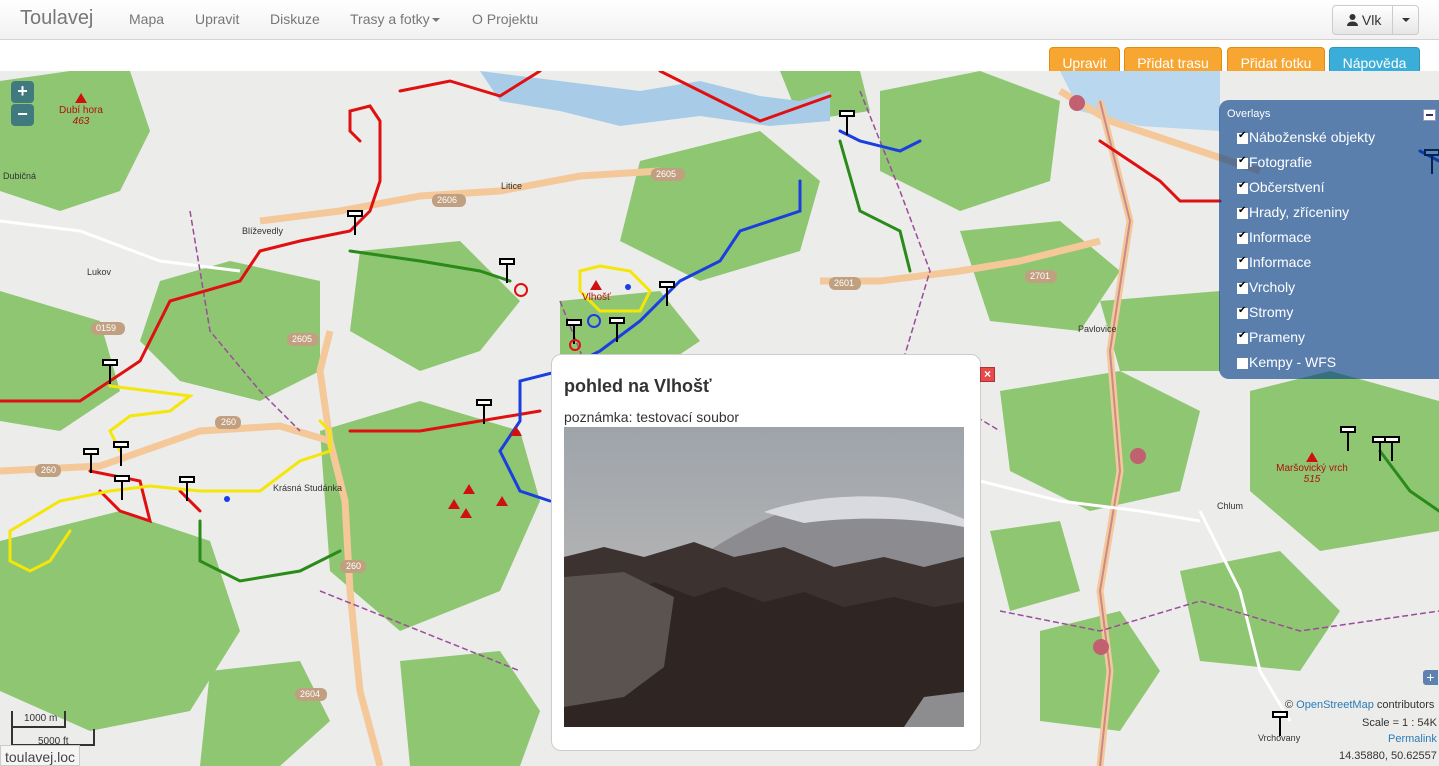 The image size is (1439, 766). What do you see at coordinates (308, 488) in the screenshot?
I see `map-label-town: Krásná Studánka` at bounding box center [308, 488].